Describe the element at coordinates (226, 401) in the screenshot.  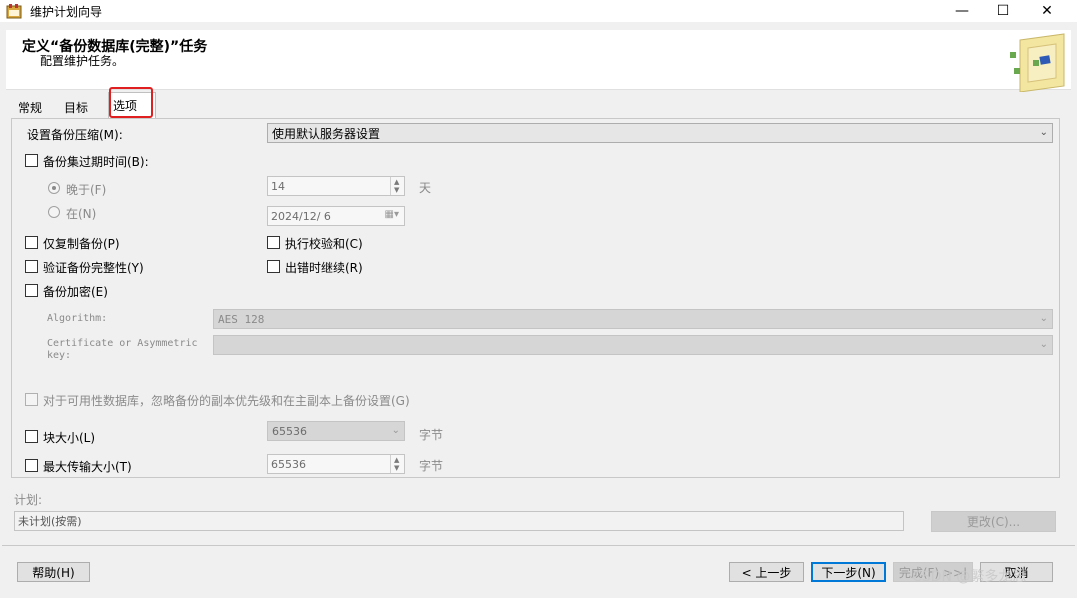
I see `availability-label: 对于可用性数据库，忽略备份的副本优先级和在主副本上备份设置(G)` at that location.